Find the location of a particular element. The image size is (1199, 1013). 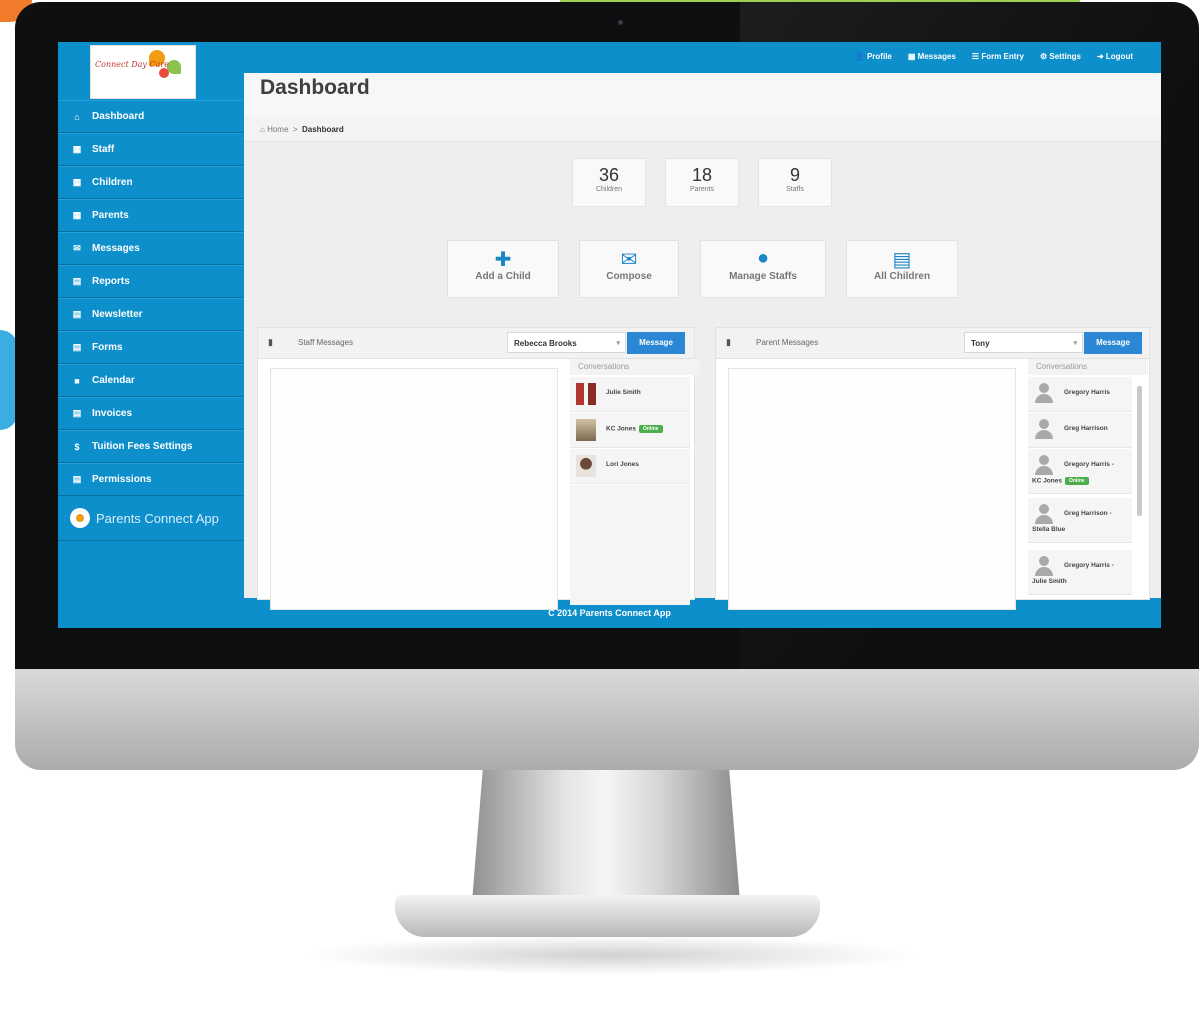

breadcrumb-home: Home is located at coordinates (277, 129).